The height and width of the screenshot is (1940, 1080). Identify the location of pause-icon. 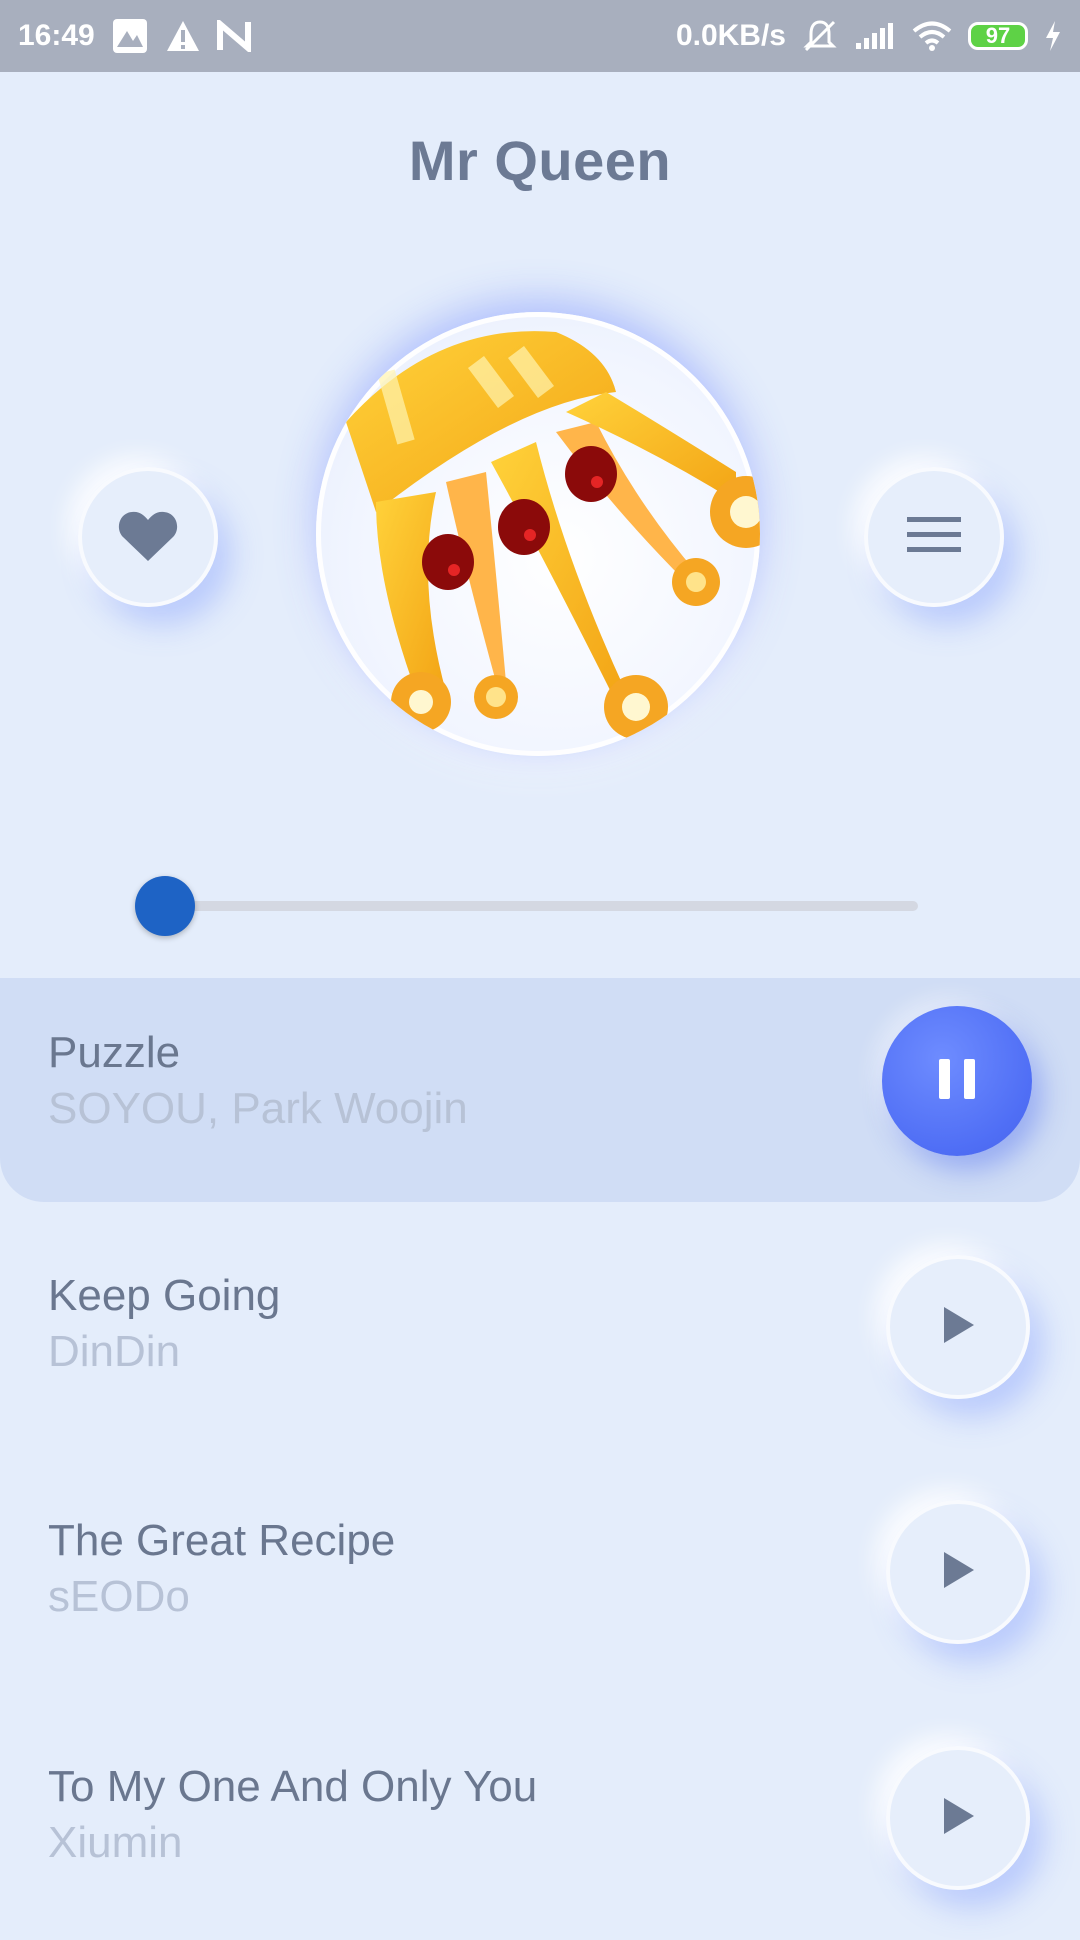
(957, 1081).